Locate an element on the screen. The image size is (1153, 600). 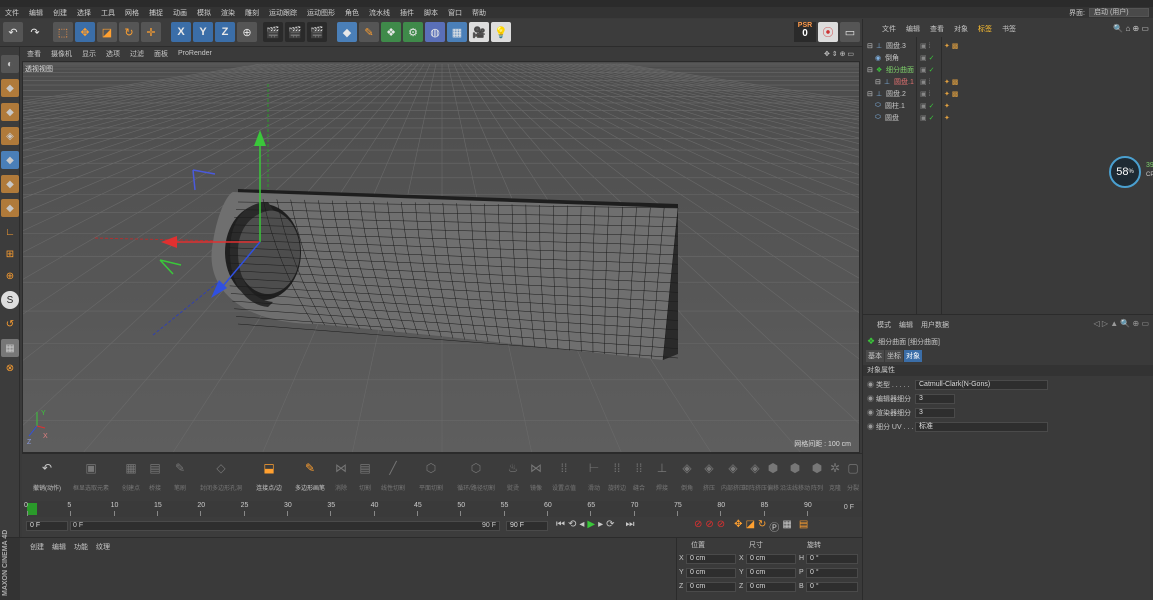
axis-mode-icon: ∟ is located at coordinates (10, 232).